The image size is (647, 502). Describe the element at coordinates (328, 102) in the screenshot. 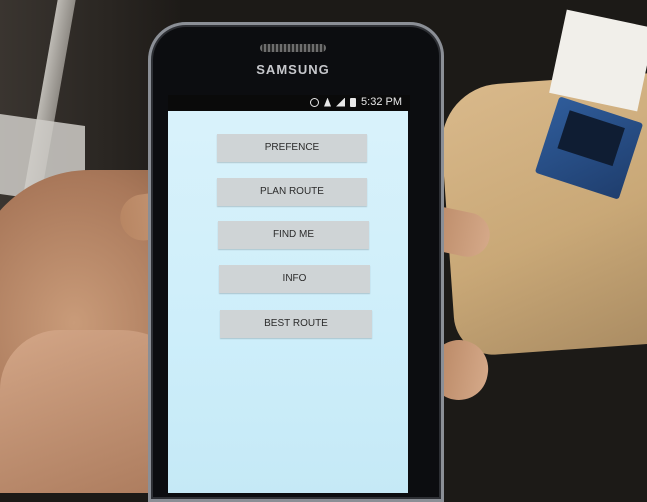

I see `wifi-icon` at that location.